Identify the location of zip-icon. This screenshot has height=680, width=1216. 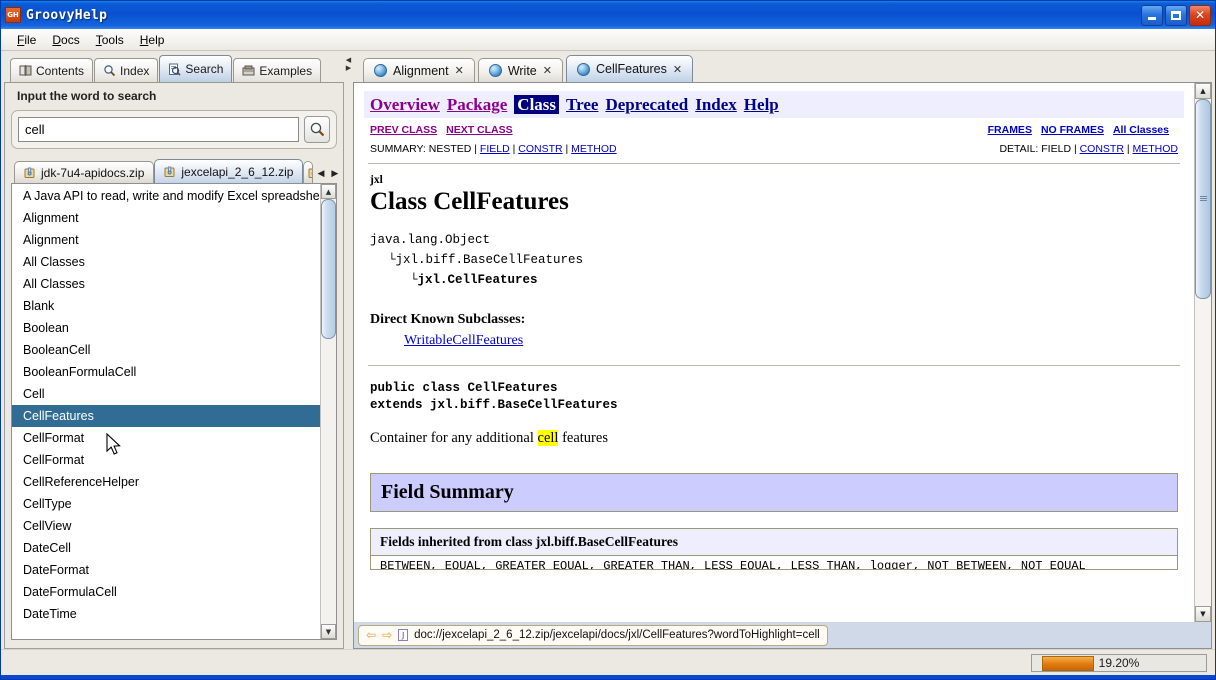
(310, 173).